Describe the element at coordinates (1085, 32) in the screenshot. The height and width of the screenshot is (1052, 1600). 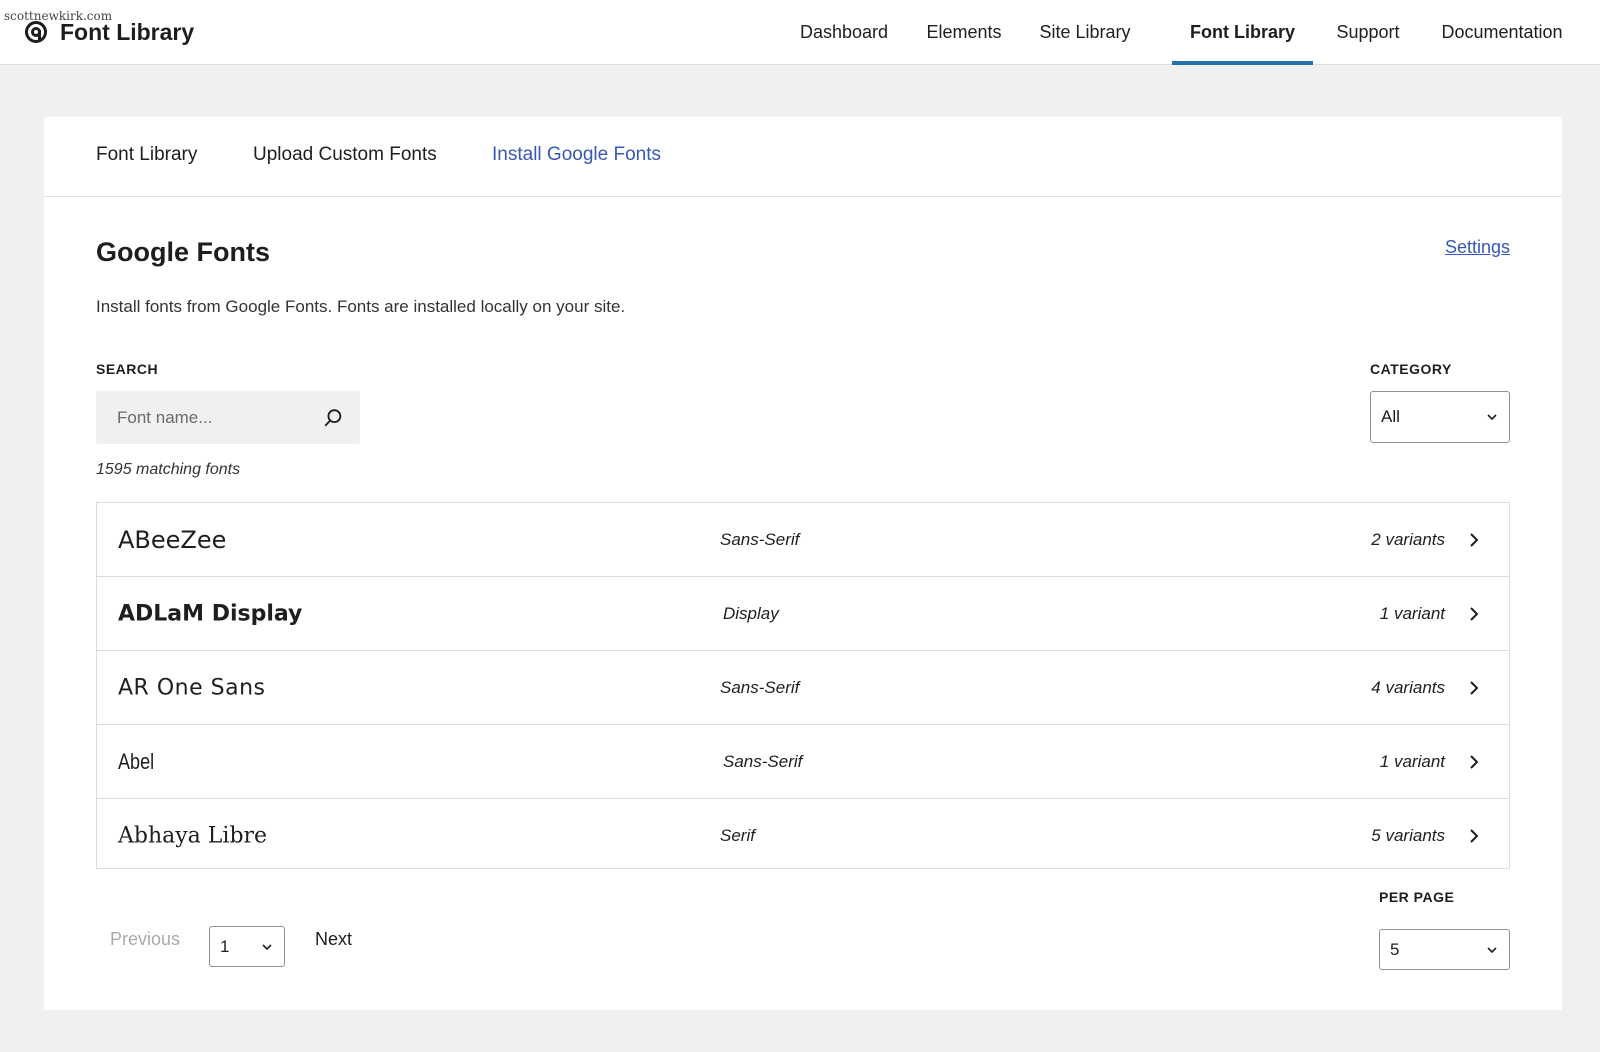
I see `topnav-item-site-library: Site Library` at that location.